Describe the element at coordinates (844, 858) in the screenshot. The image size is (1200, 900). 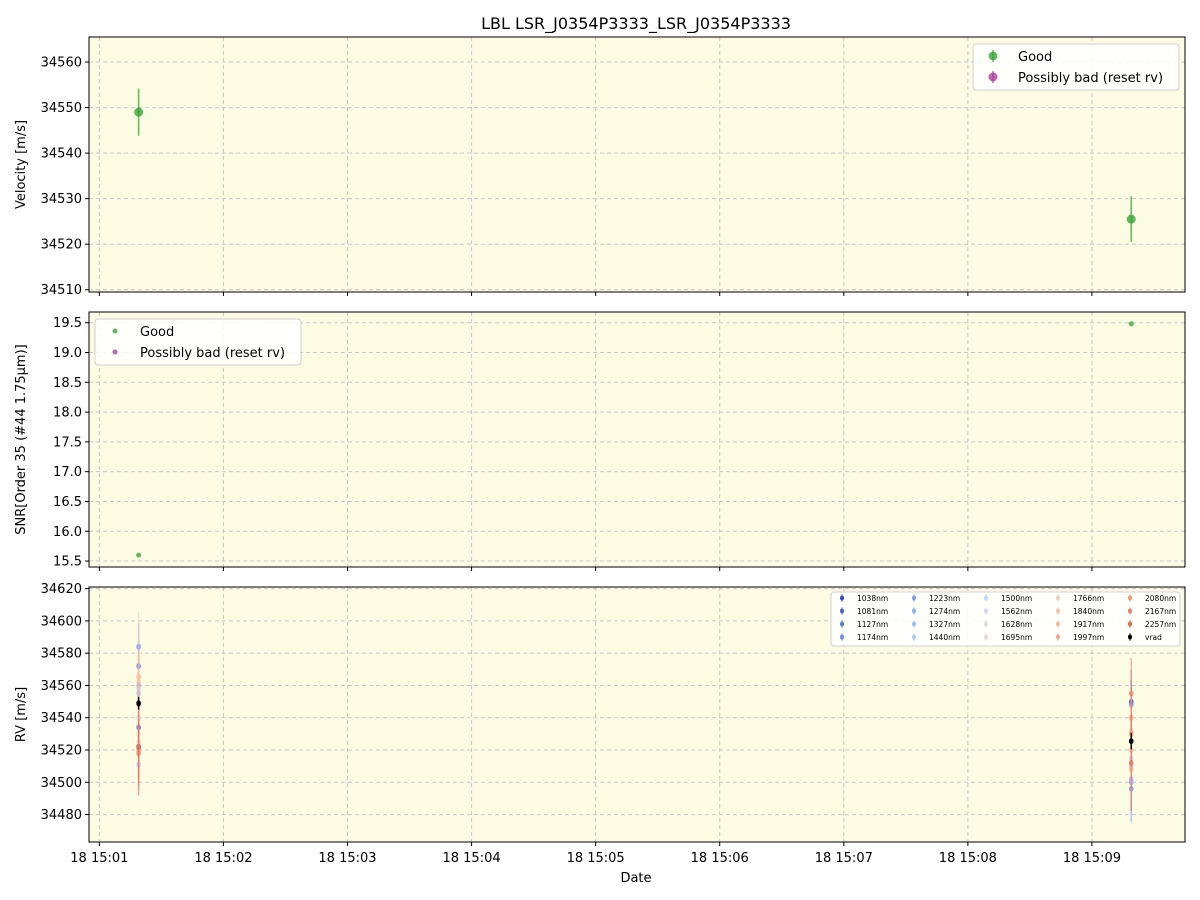
I see `x-tick-label: 18 15:07` at that location.